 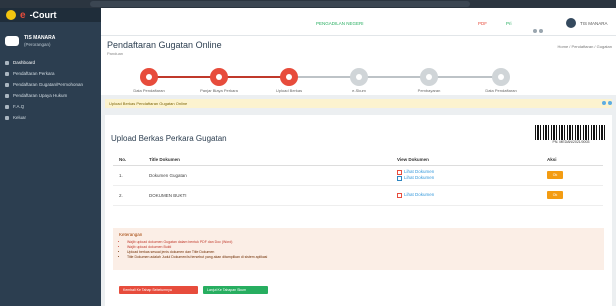 I want to click on top-header: PENGADILAN NEGERI PDF Pri TIS MANARA, so click(x=358, y=22).